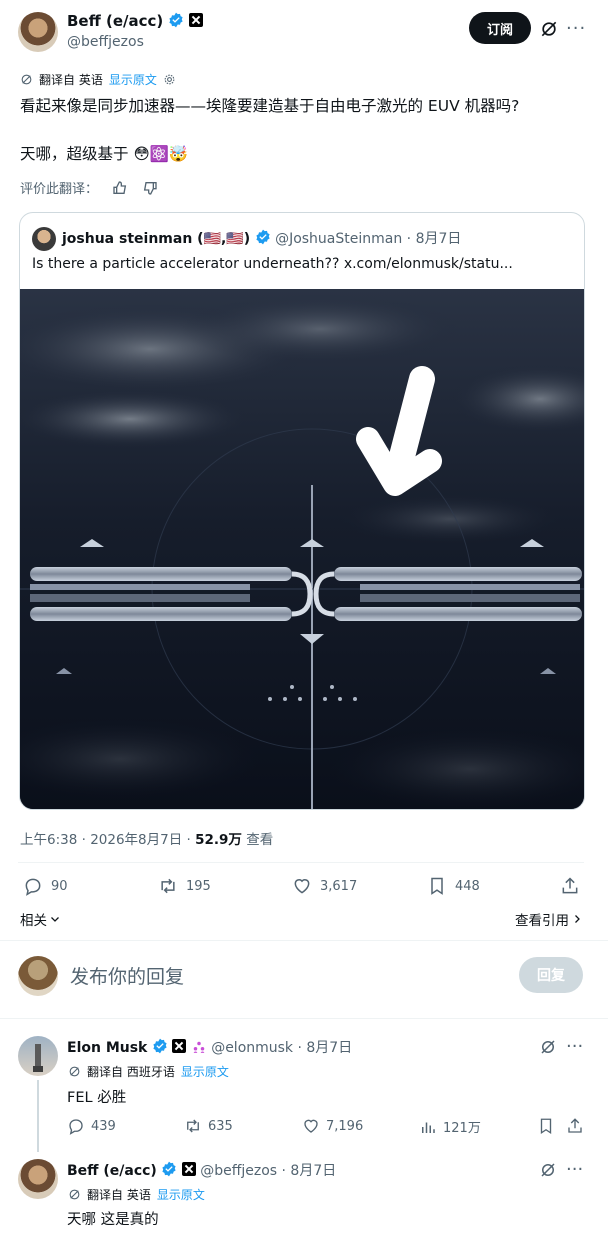 This screenshot has height=1233, width=608. Describe the element at coordinates (59, 886) in the screenshot. I see `reply-count: 90` at that location.